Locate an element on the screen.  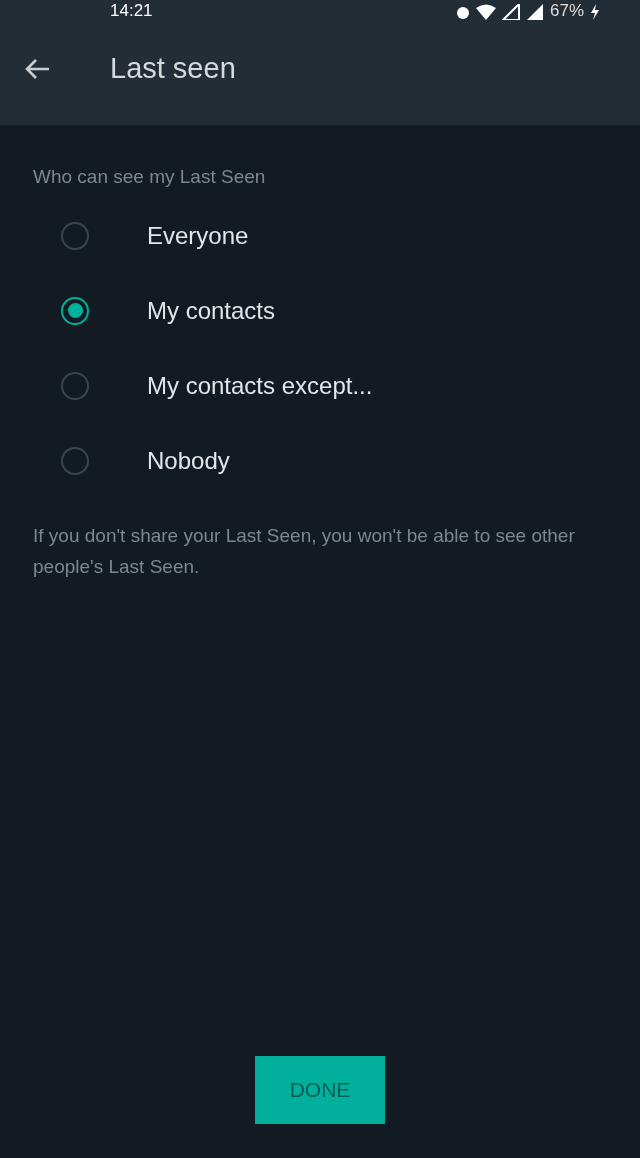
status-time: 14:21 is located at coordinates (131, 11).